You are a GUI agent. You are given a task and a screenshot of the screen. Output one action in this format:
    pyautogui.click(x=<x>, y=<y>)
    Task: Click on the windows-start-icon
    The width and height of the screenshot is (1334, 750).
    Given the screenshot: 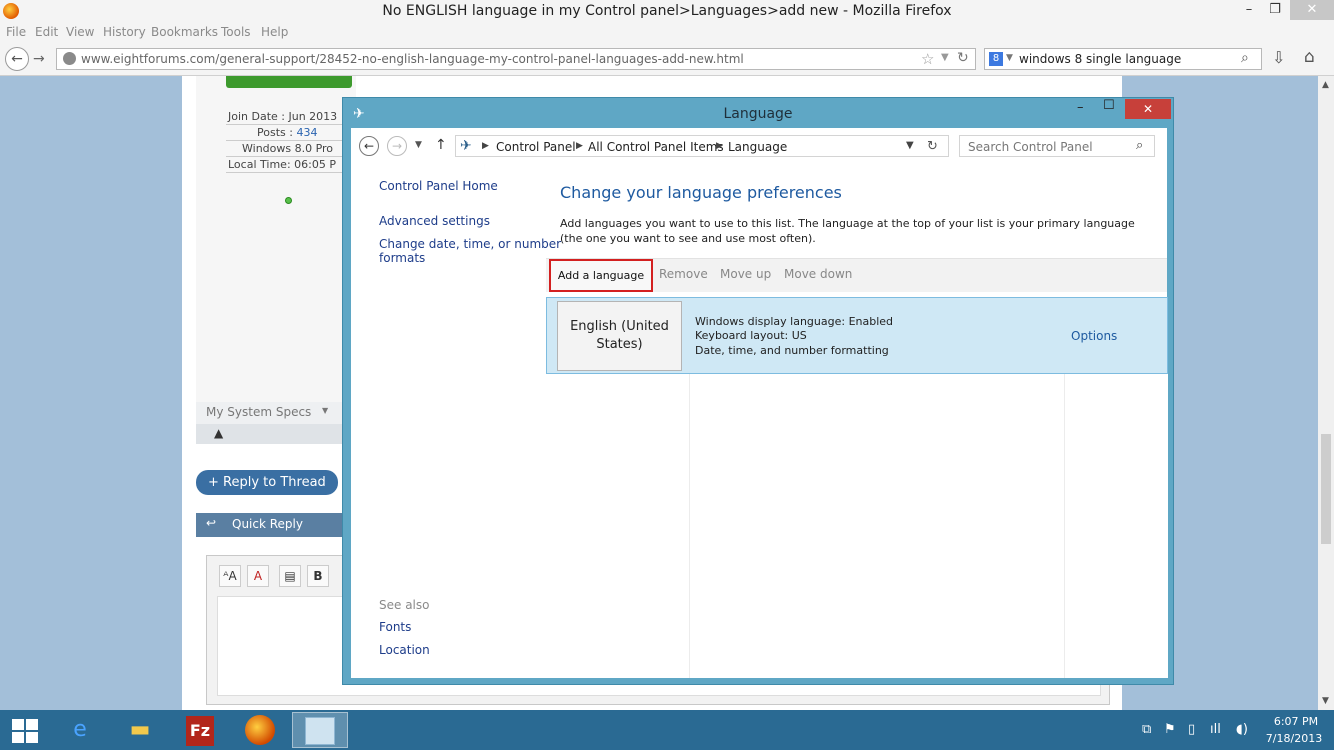 What is the action you would take?
    pyautogui.click(x=24, y=730)
    